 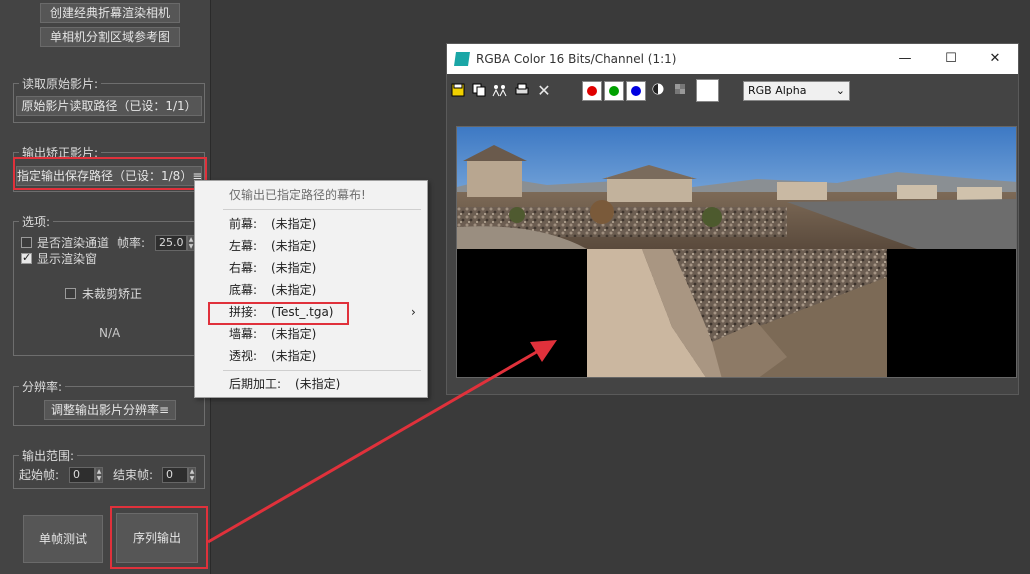 I want to click on annotation-arrow, so click(x=382, y=442).